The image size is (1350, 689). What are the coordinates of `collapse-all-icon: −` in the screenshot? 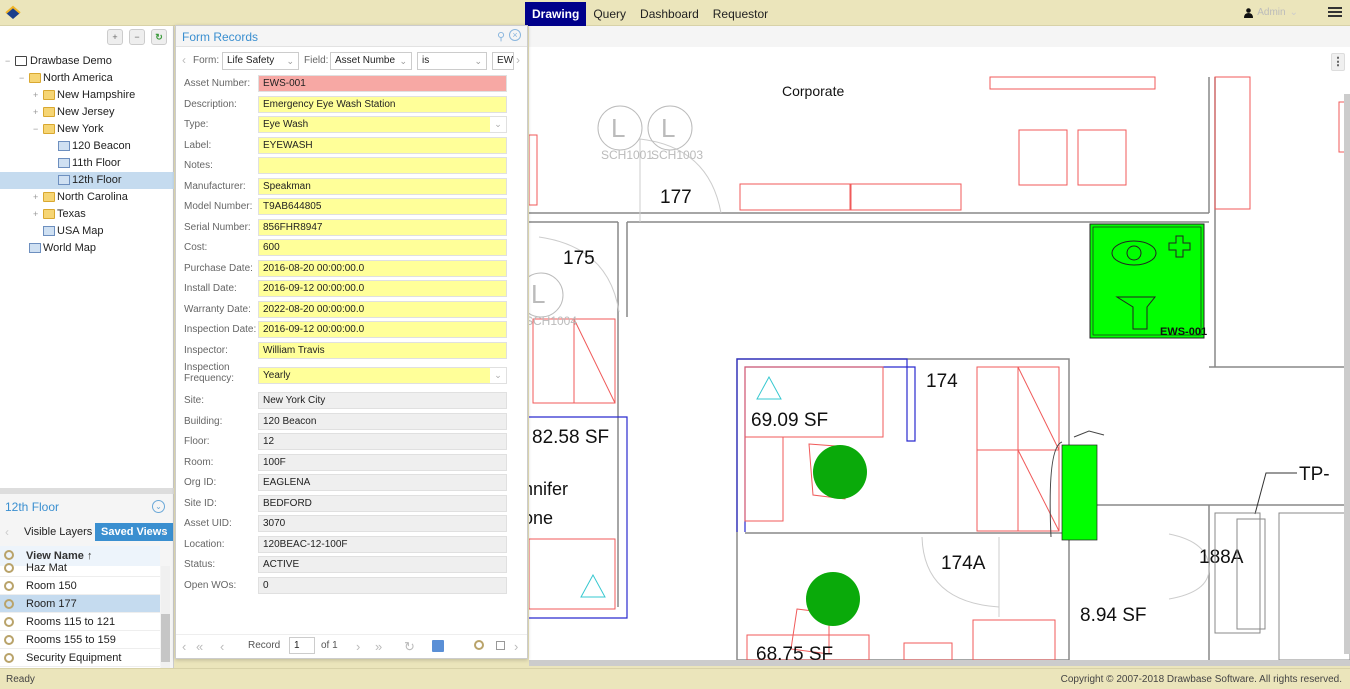 It's located at (137, 37).